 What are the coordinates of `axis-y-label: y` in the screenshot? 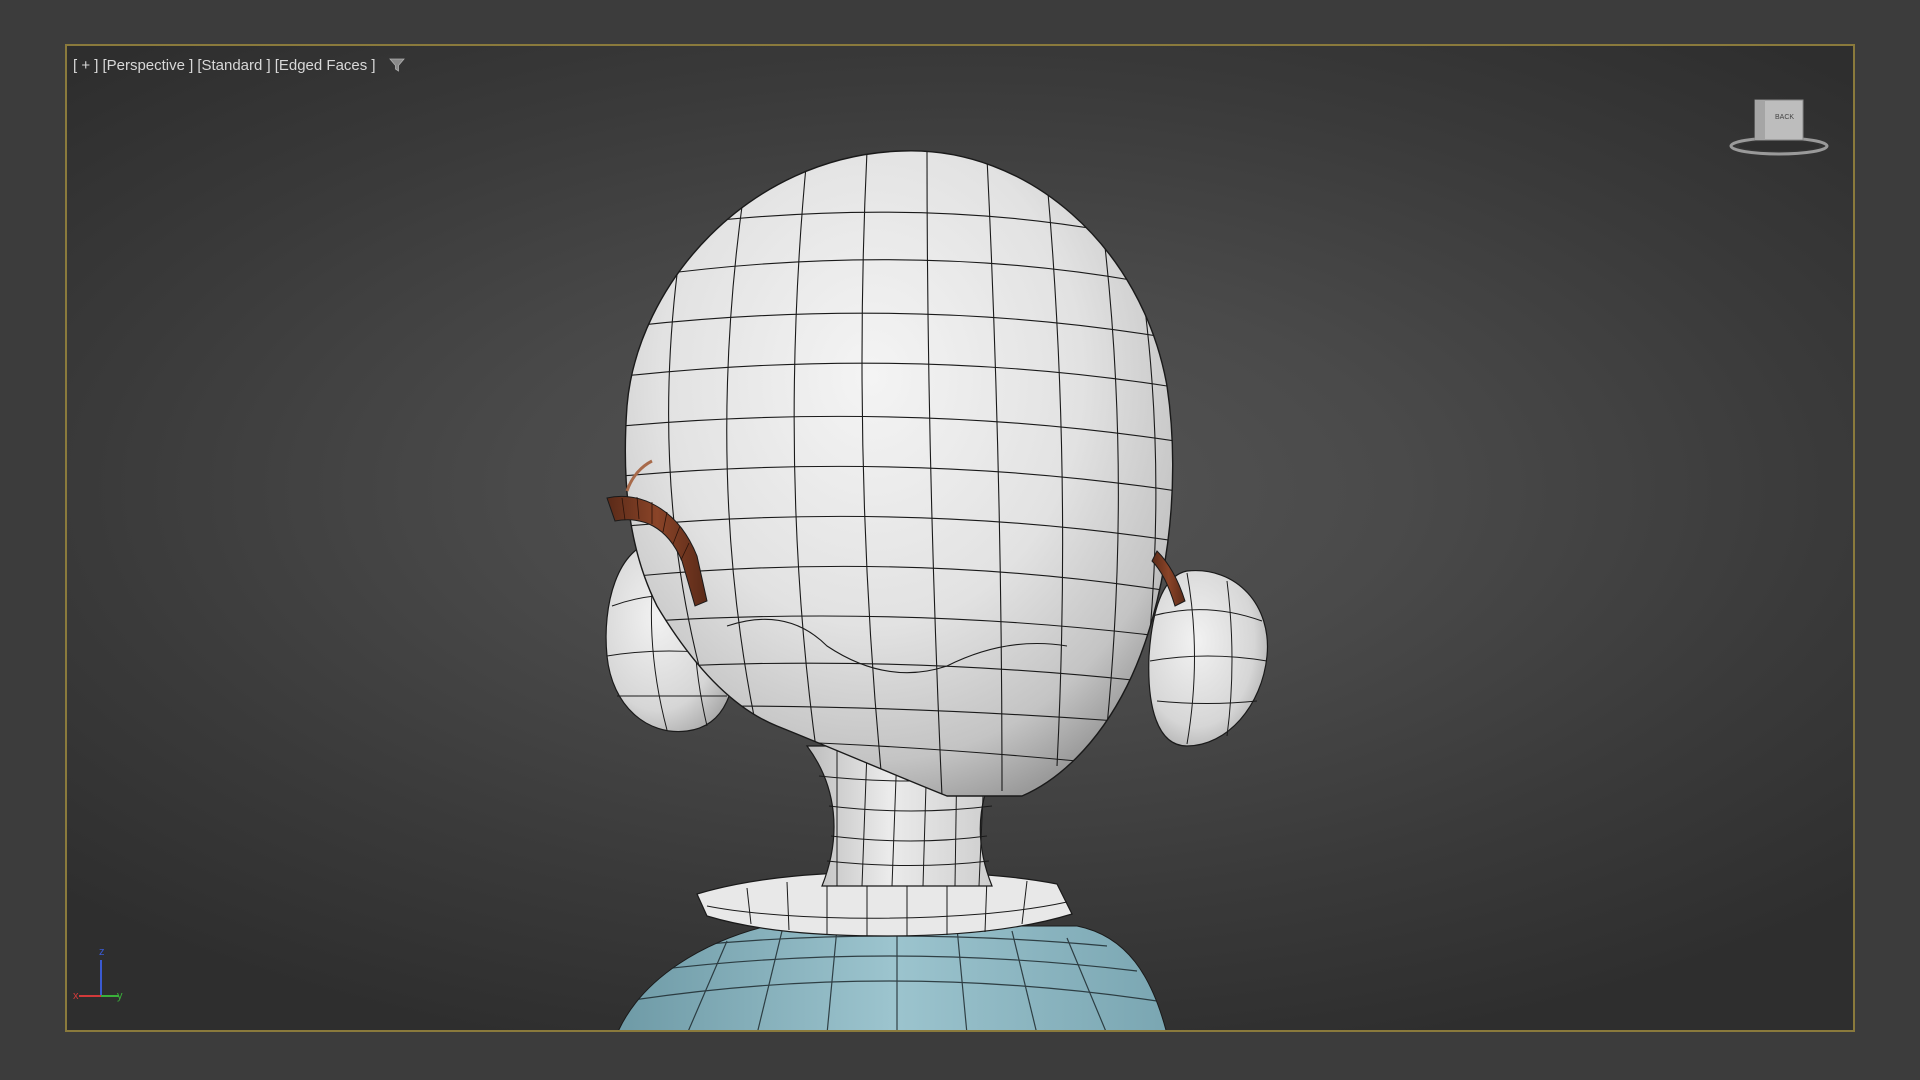 It's located at (120, 996).